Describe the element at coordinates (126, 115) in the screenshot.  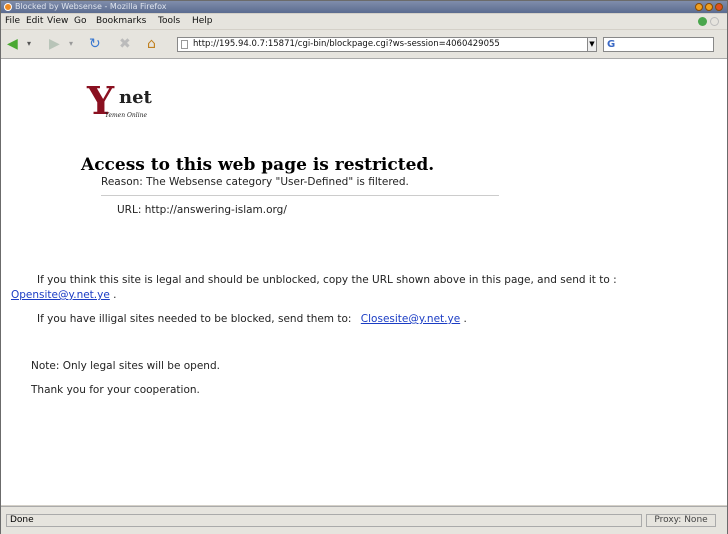
I see `logo-tagline: Yemen Online` at that location.